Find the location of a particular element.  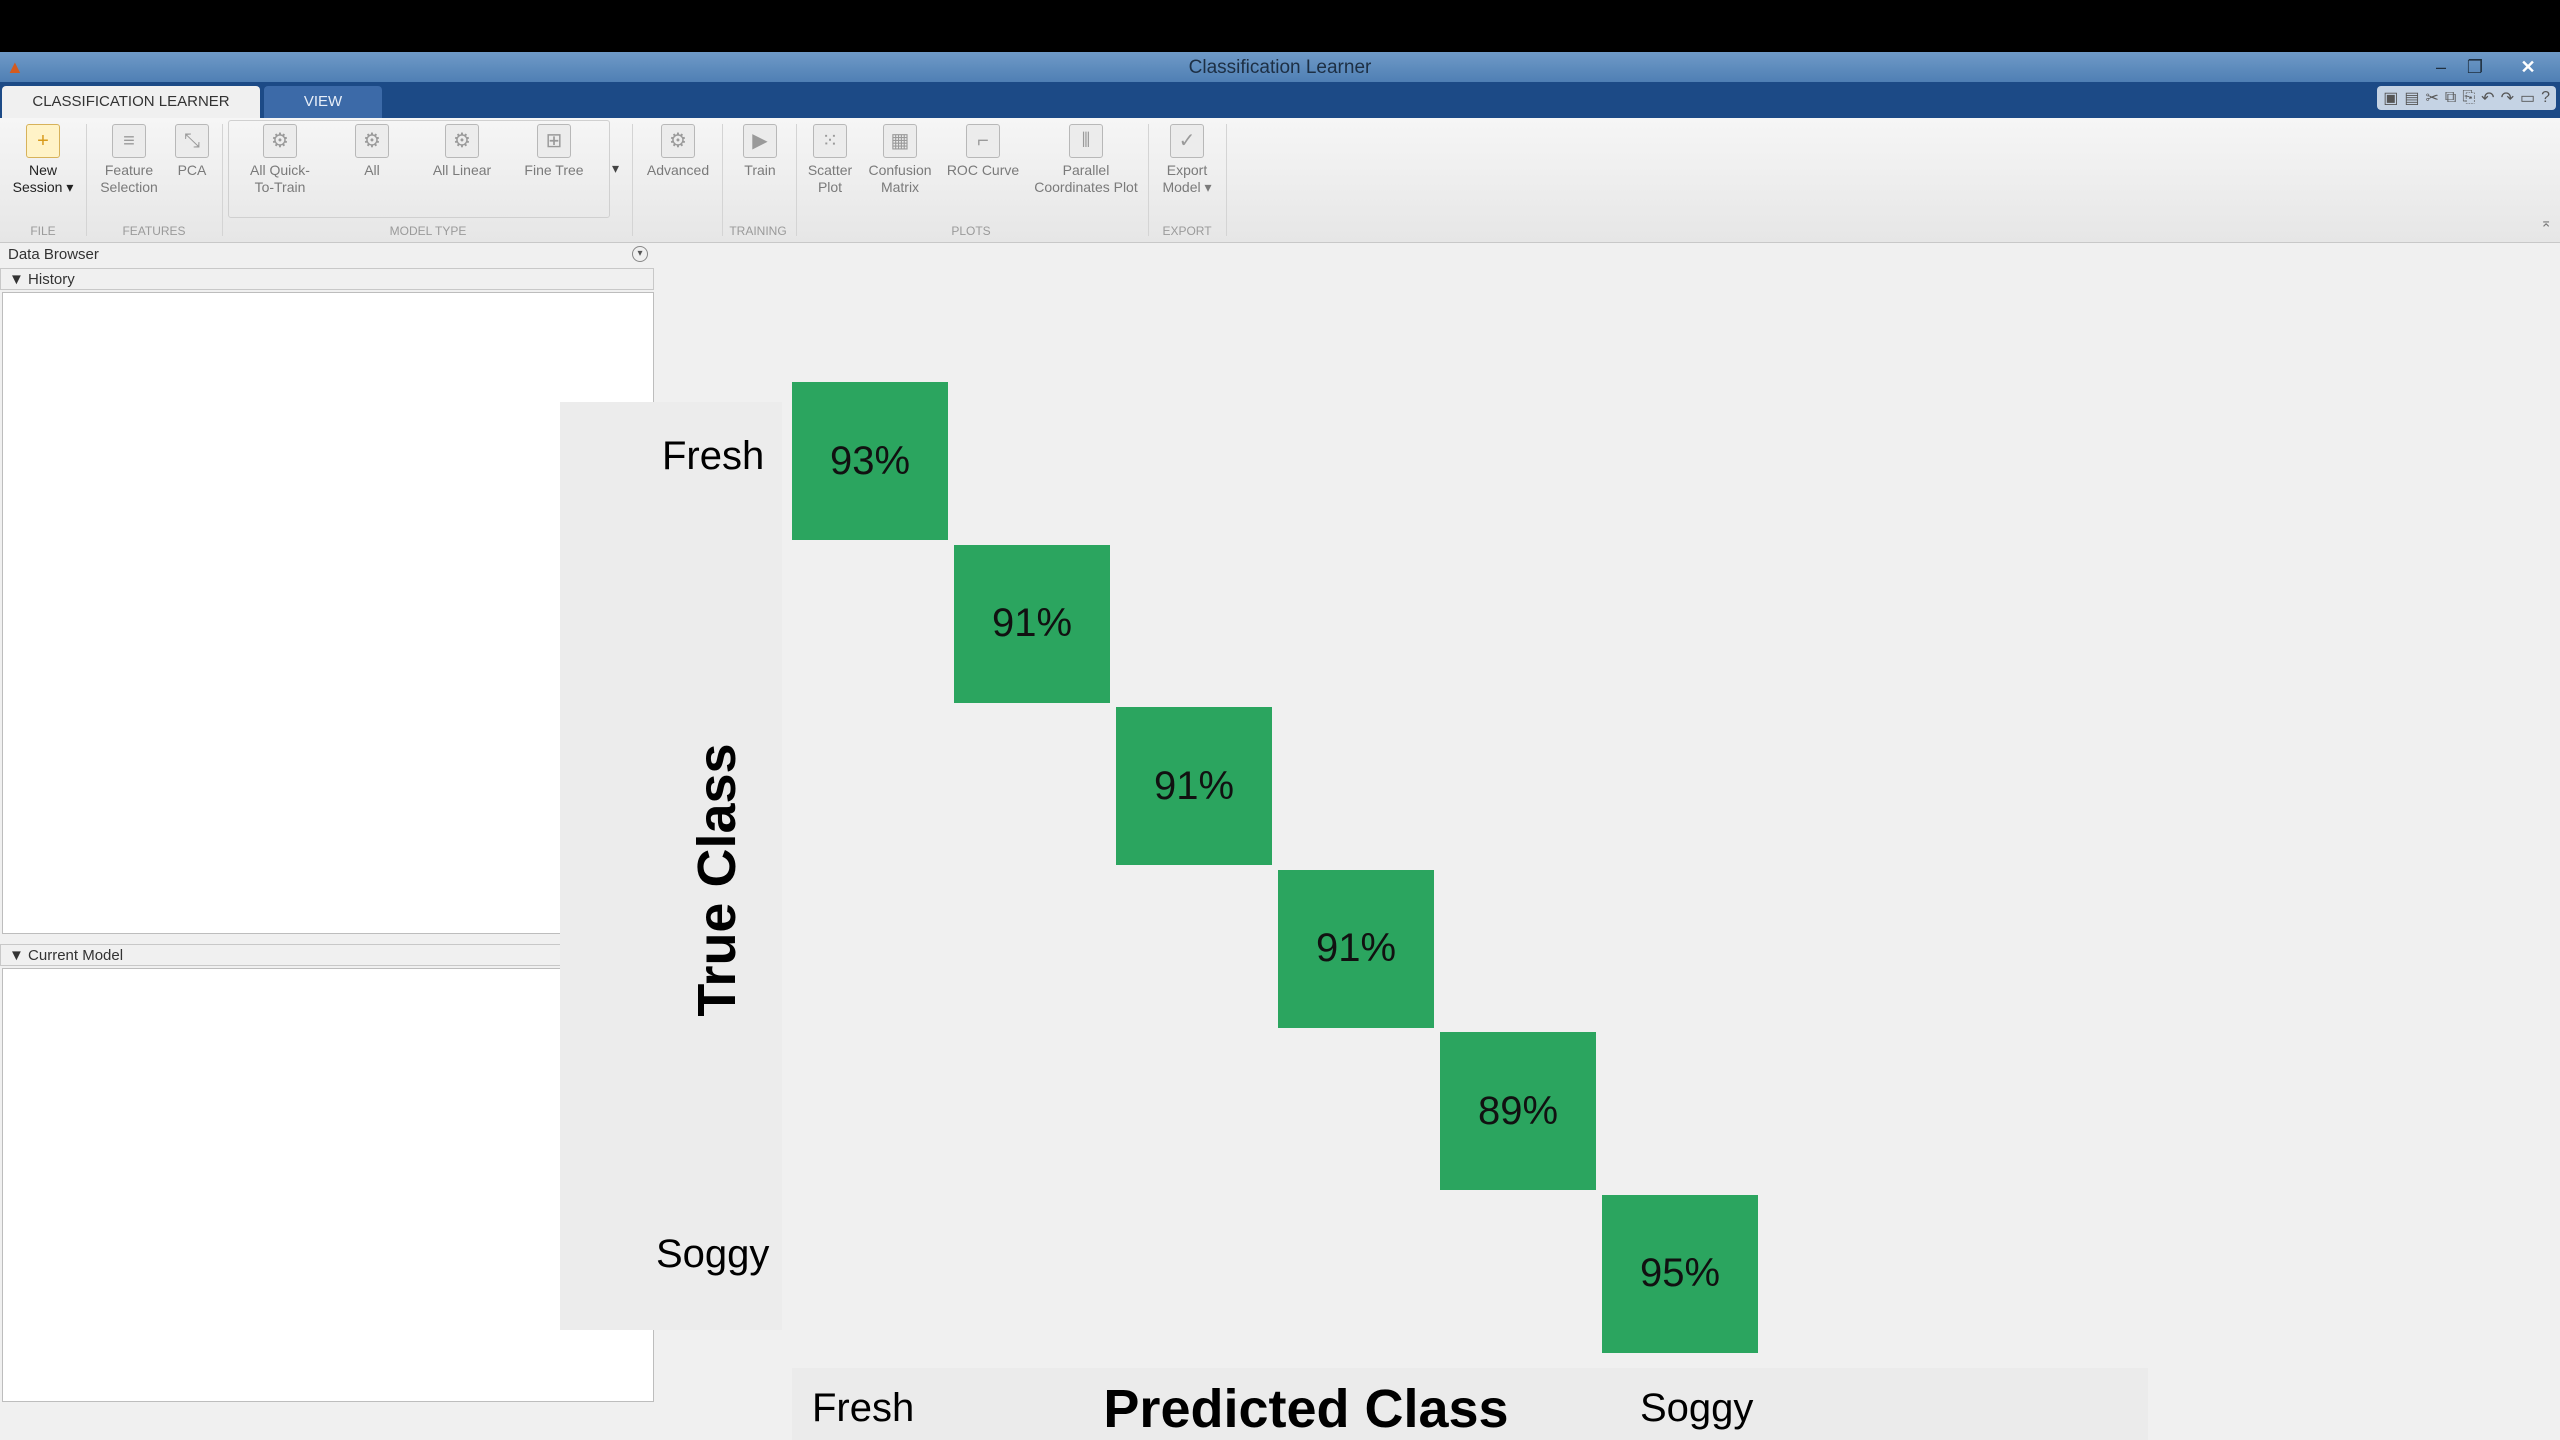

quick-icon-3: ✂ is located at coordinates (2432, 98).